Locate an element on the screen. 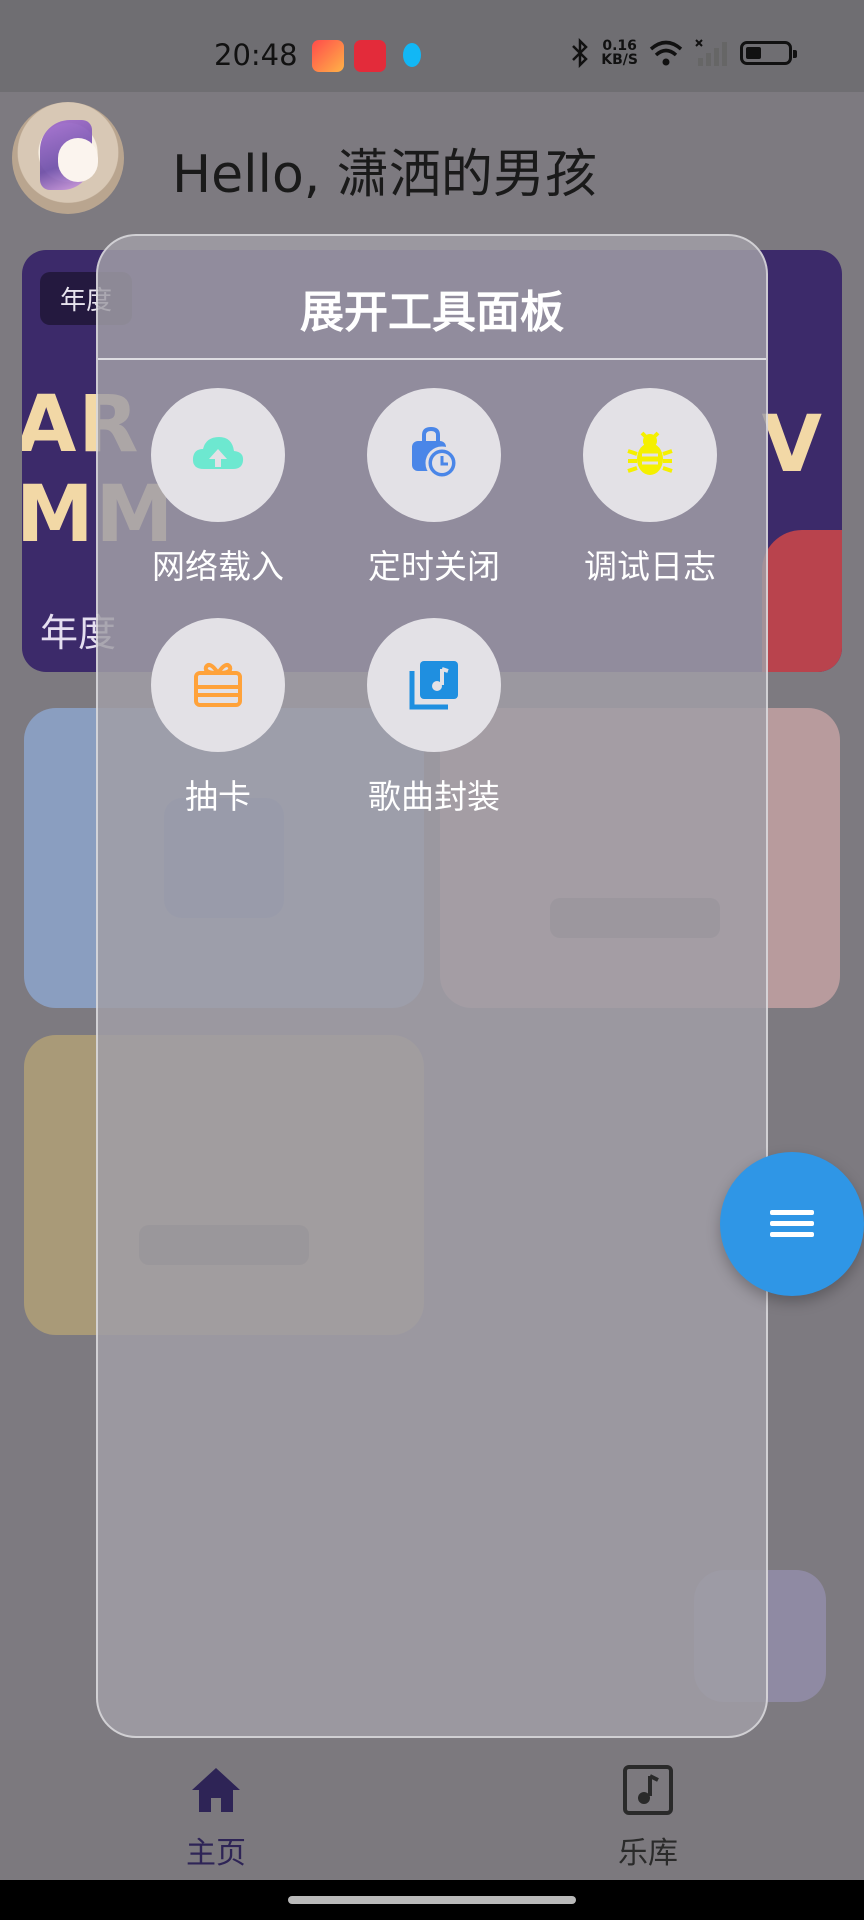  tool-debug-log: 调试日志 is located at coordinates (650, 488).